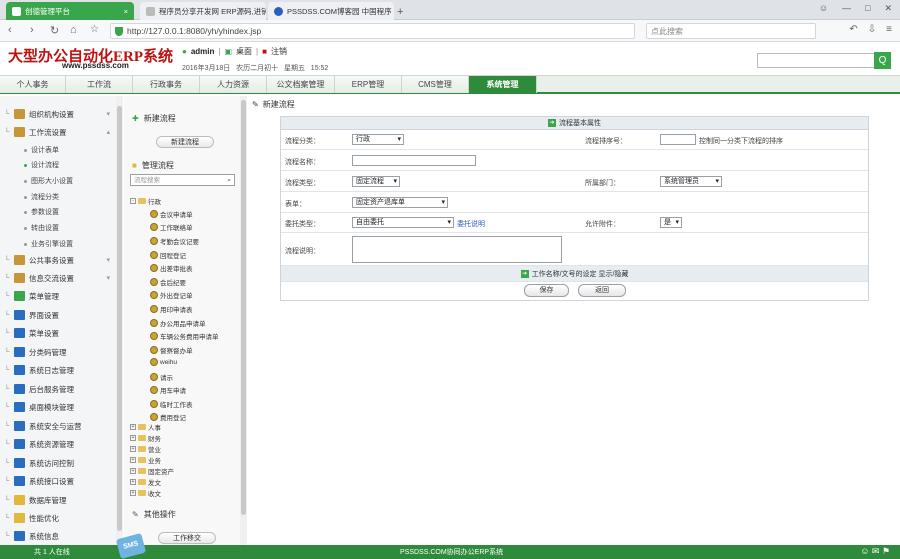 Image resolution: width=900 pixels, height=559 pixels. Describe the element at coordinates (58, 278) in the screenshot. I see `sidebar-item-info: └ 信息交流设置 ▾` at that location.